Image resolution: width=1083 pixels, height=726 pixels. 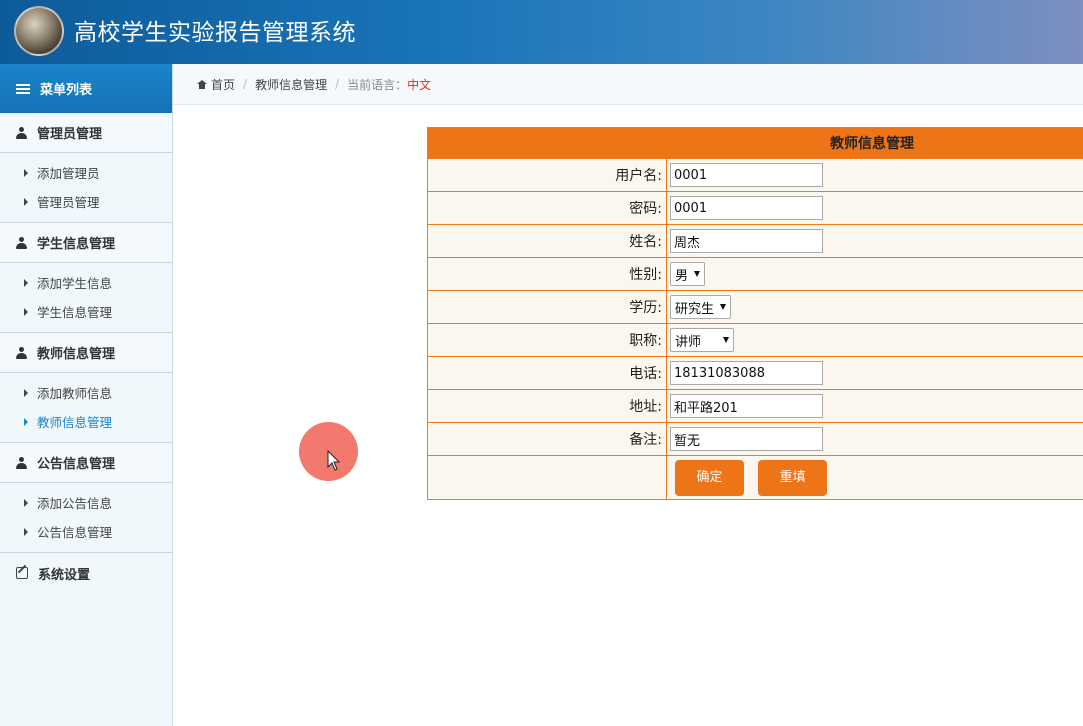 What do you see at coordinates (75, 393) in the screenshot?
I see `sidebar-item-label: 添加教师信息` at bounding box center [75, 393].